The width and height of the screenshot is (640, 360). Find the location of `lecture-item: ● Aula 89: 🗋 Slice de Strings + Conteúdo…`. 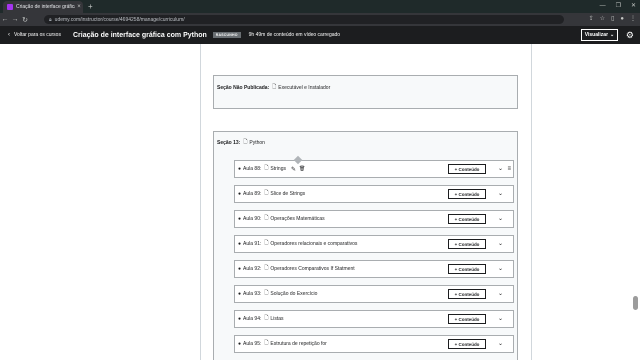

lecture-item: ● Aula 89: 🗋 Slice de Strings + Conteúdo… is located at coordinates (374, 194).